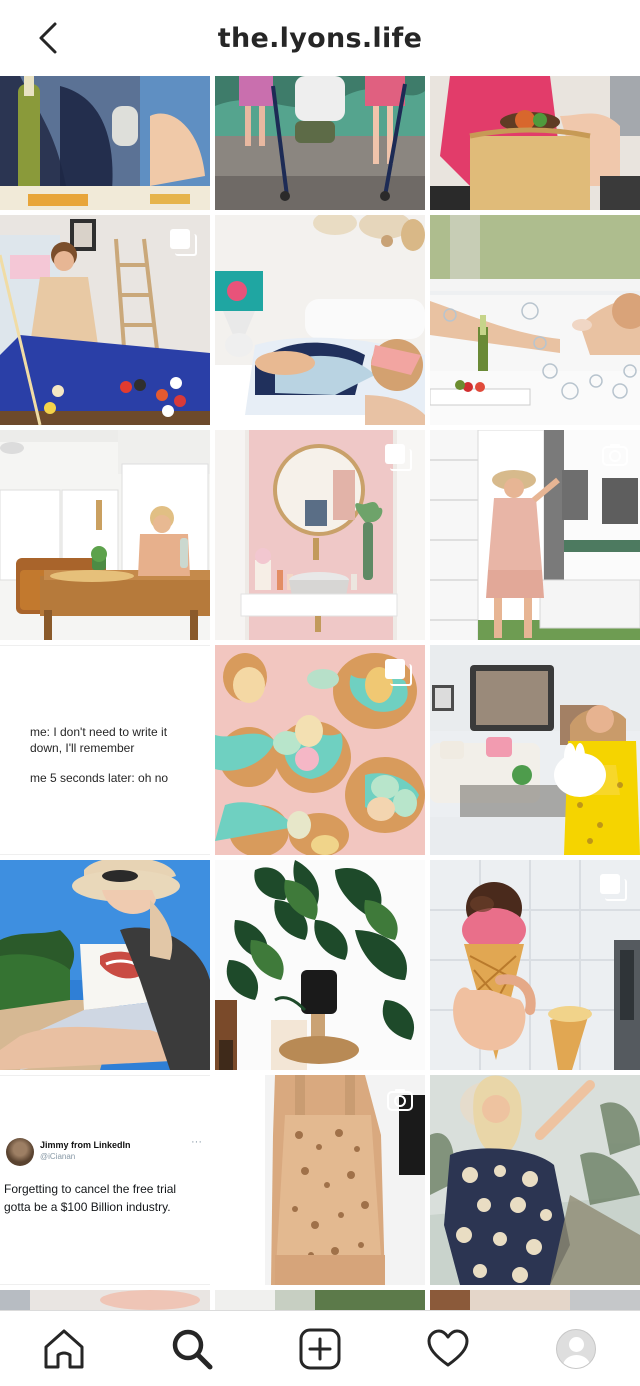 The image size is (640, 1386). I want to click on nav-profile-button, so click(576, 1349).